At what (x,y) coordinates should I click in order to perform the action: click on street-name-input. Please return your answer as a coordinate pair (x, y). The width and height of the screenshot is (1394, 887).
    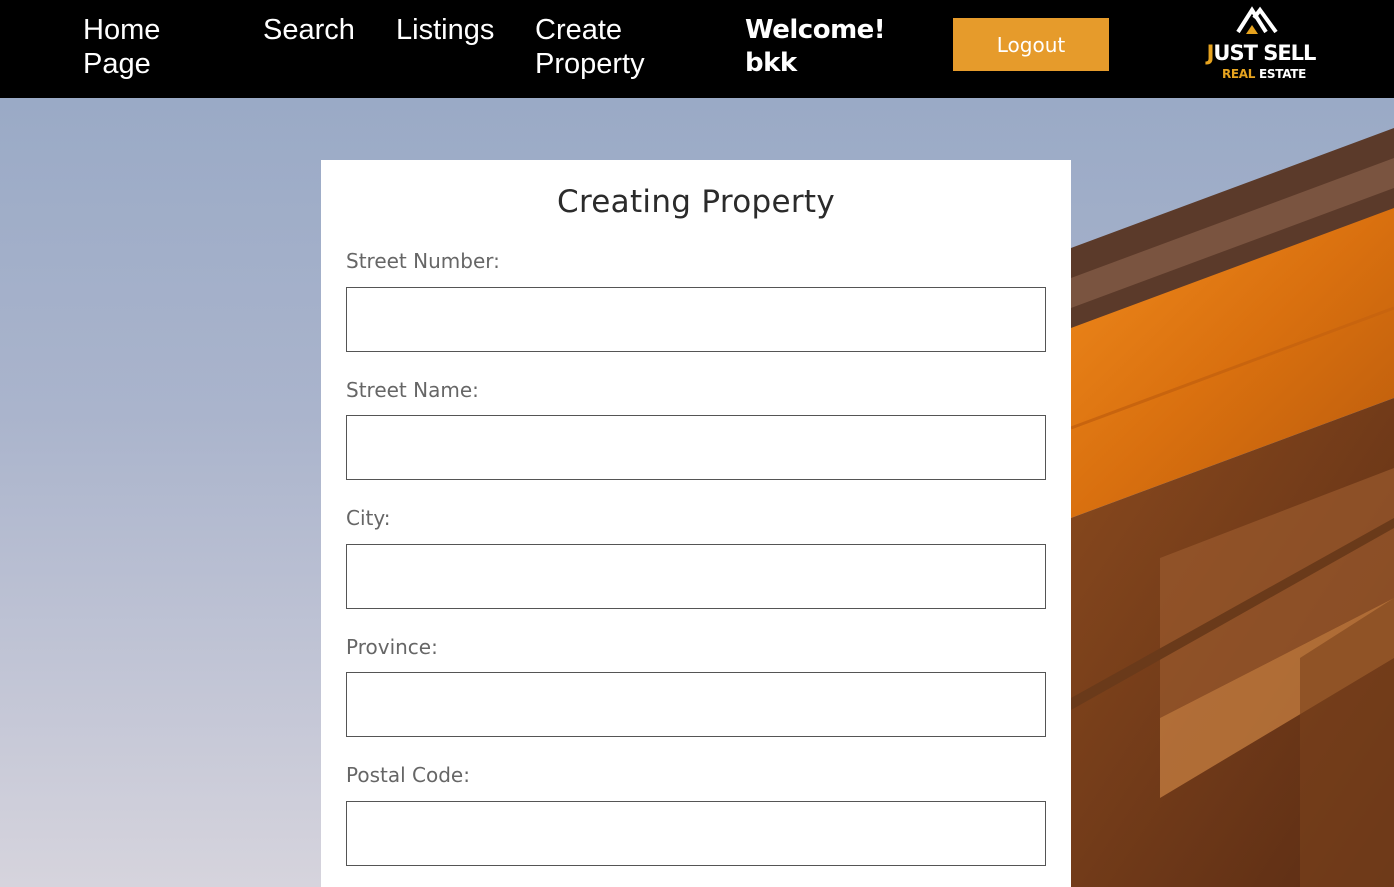
    Looking at the image, I should click on (696, 447).